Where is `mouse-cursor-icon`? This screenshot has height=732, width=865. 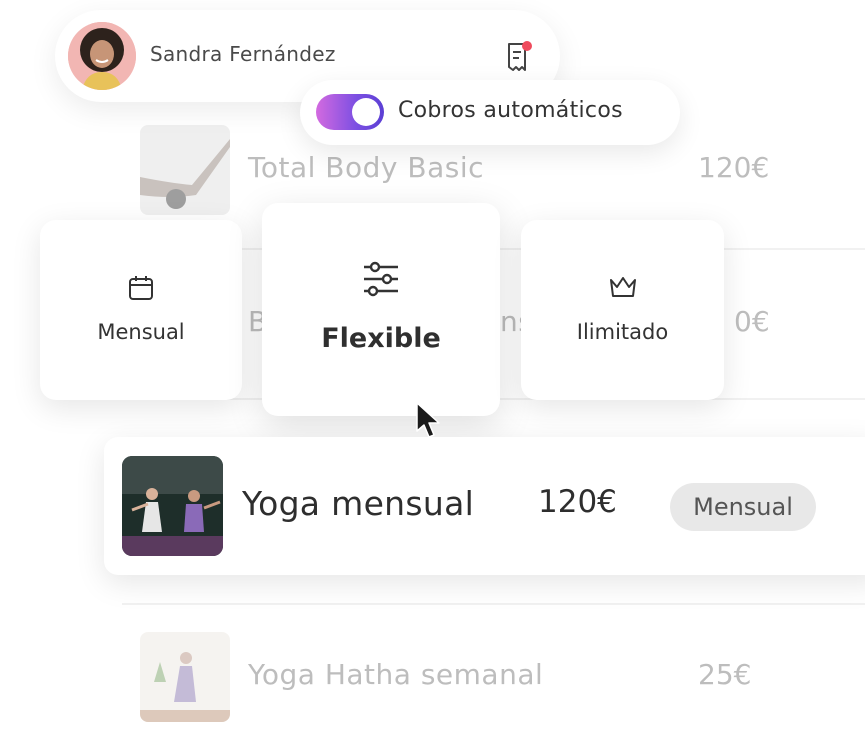
mouse-cursor-icon is located at coordinates (431, 421).